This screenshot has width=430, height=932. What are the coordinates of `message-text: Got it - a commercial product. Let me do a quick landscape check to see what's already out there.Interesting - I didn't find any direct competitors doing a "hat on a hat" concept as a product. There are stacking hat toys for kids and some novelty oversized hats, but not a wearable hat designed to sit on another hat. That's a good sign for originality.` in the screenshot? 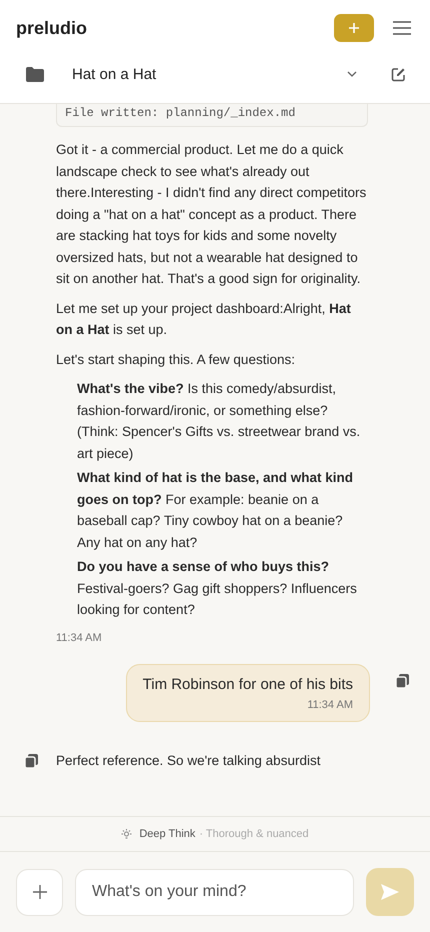 It's located at (212, 214).